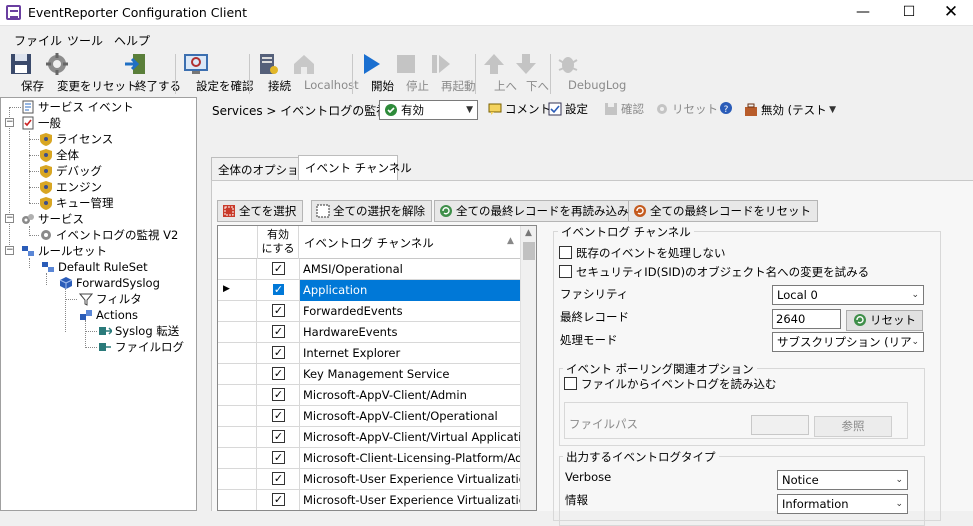 The height and width of the screenshot is (526, 973). I want to click on table-row: ✓ Microsoft-AppV-Client/Admin, so click(369, 395).